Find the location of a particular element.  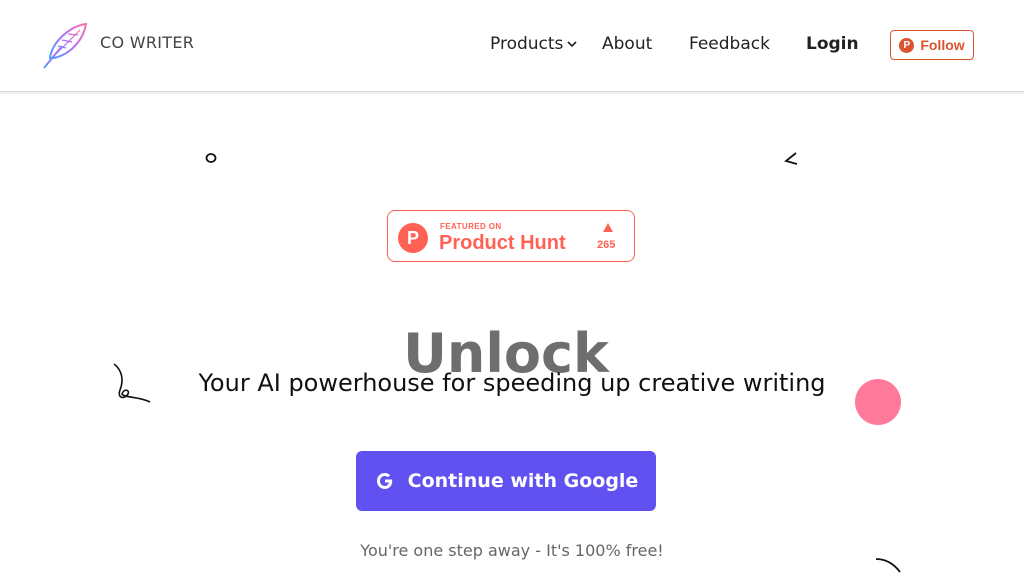

chevron-down-icon is located at coordinates (572, 44).